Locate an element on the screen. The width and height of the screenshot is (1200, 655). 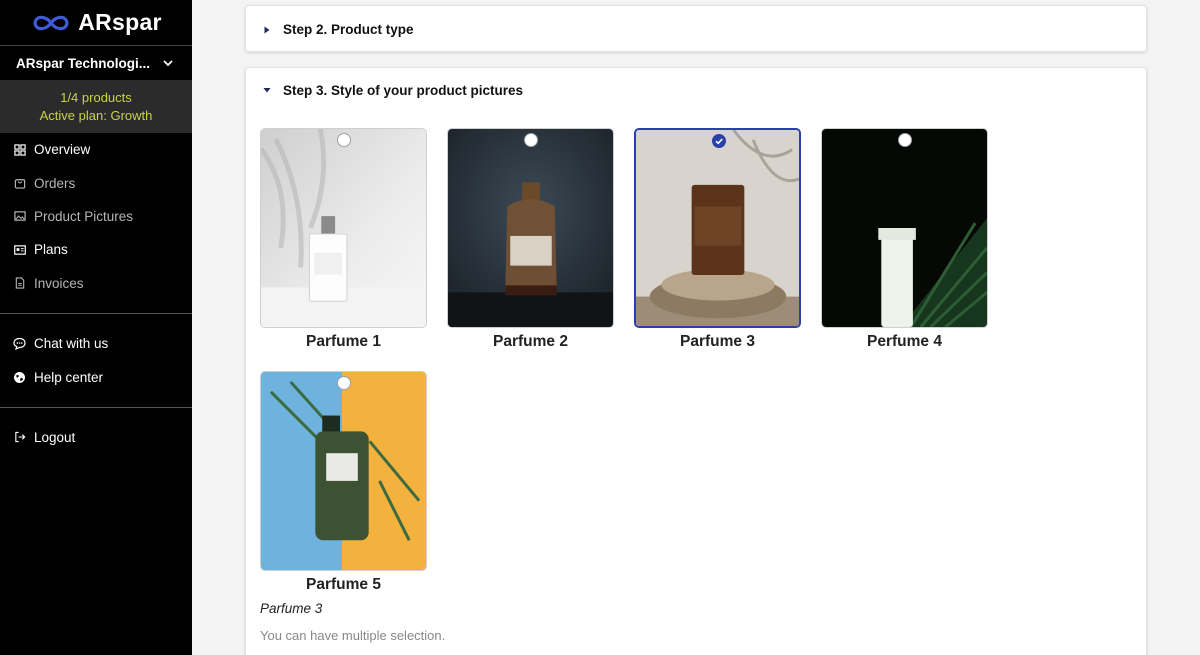
nav-product-pictures-label: Product Pictures is located at coordinates (84, 216).